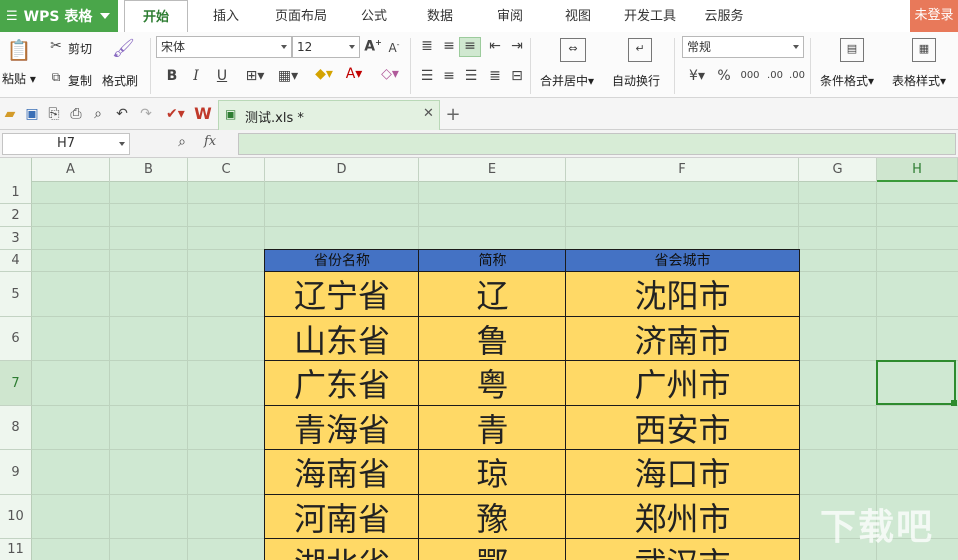 The height and width of the screenshot is (560, 958). What do you see at coordinates (924, 50) in the screenshot?
I see `table-style-icon: ▦` at bounding box center [924, 50].